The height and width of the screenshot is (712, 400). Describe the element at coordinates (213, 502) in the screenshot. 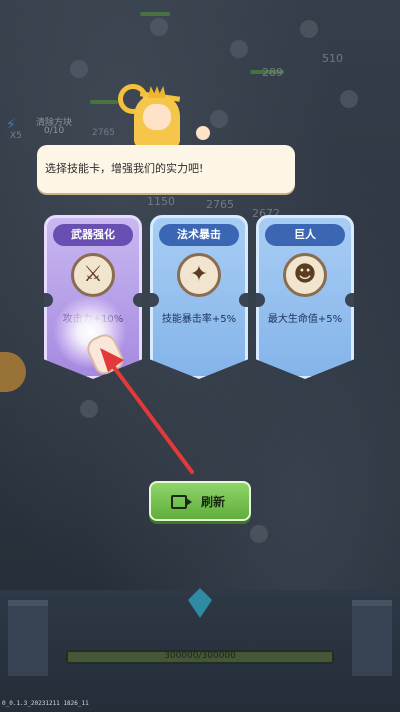

I see `refresh-label: 刷新` at that location.